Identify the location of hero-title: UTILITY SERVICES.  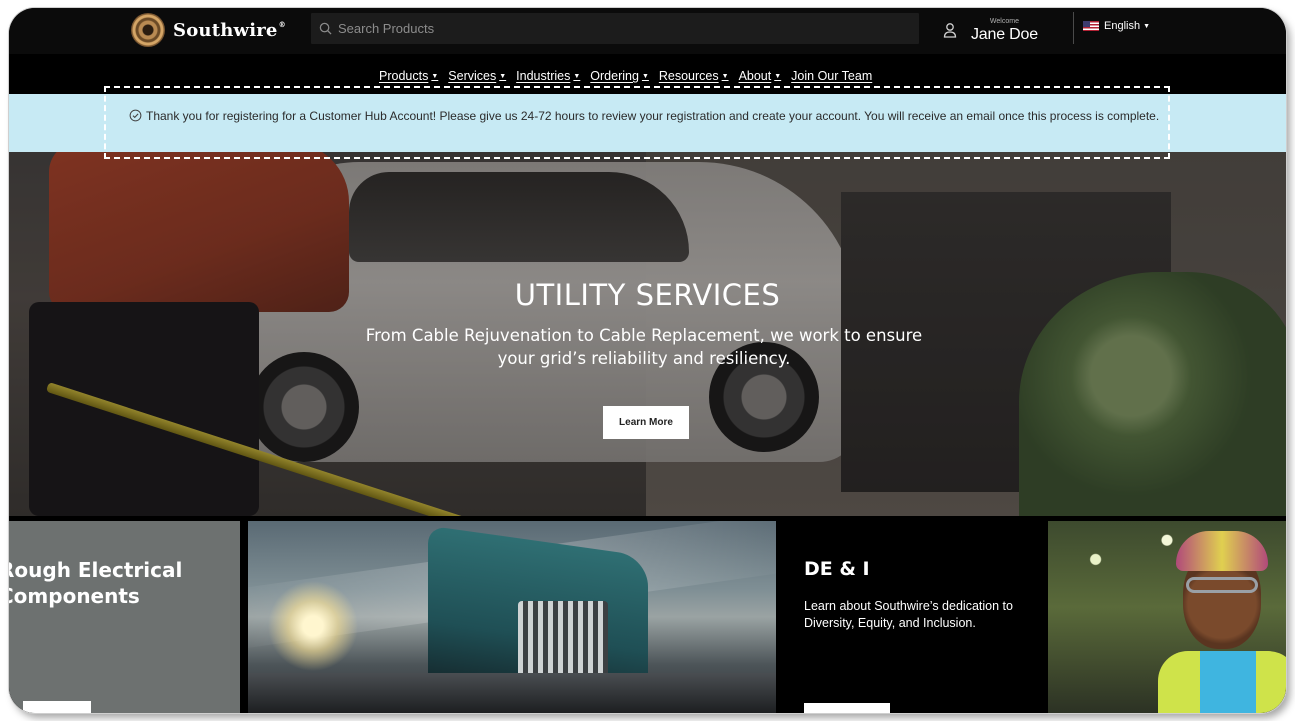
(647, 295).